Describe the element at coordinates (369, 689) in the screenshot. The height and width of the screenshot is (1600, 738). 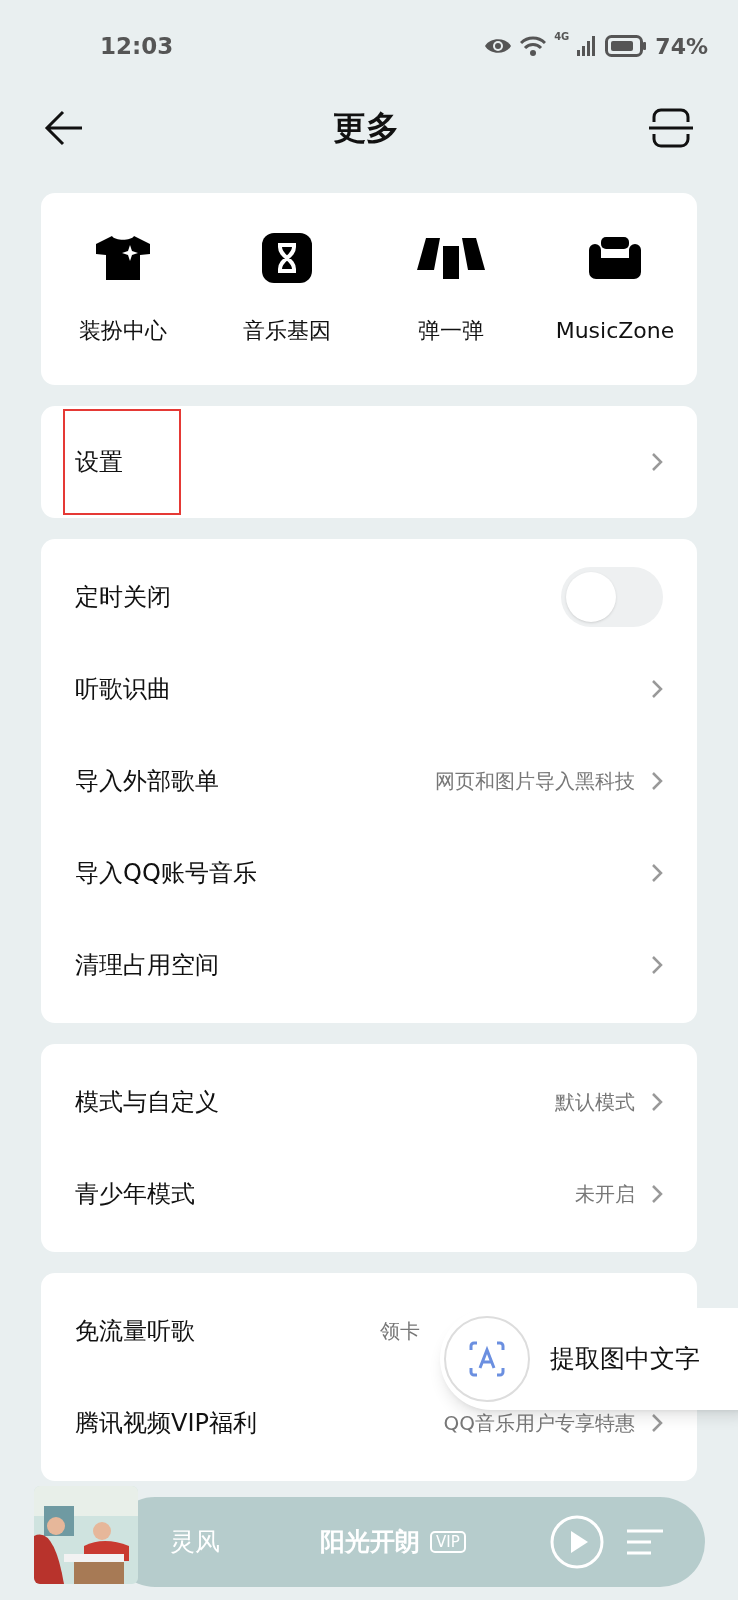
I see `settings-row: 听歌识曲` at that location.